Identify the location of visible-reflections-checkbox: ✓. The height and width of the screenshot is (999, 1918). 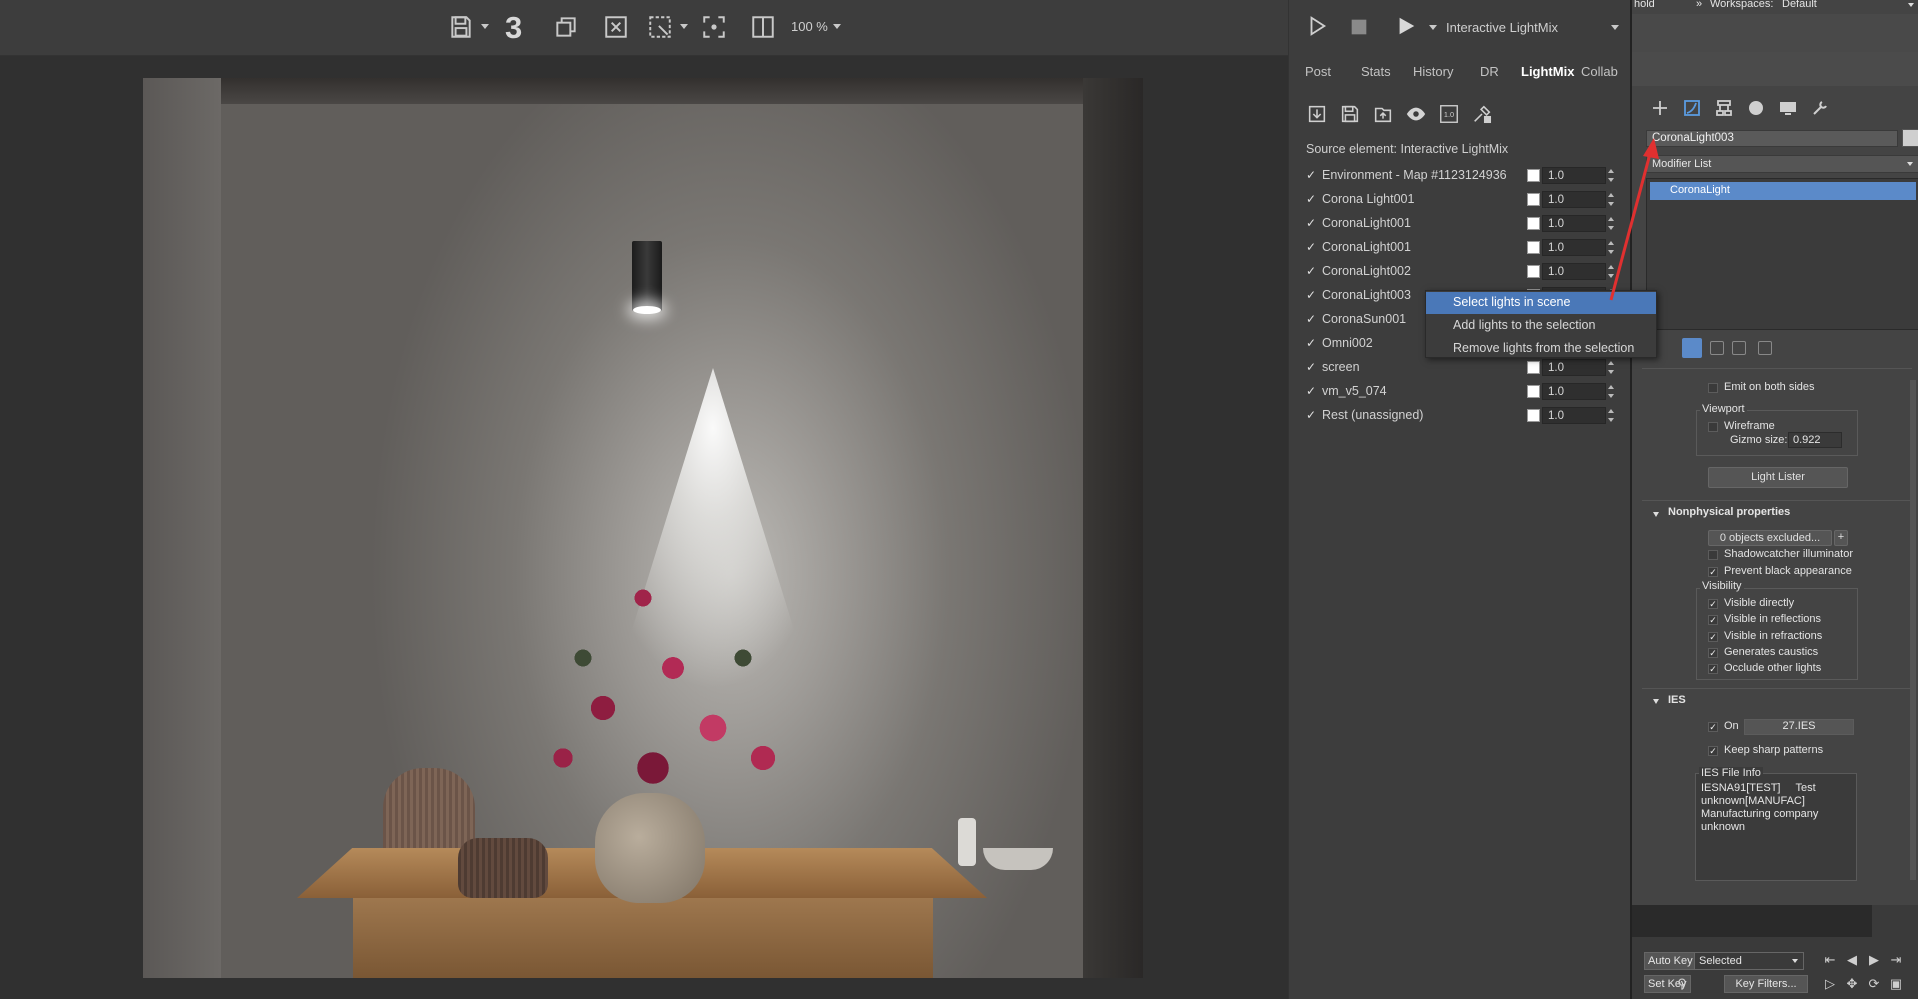
(1713, 620).